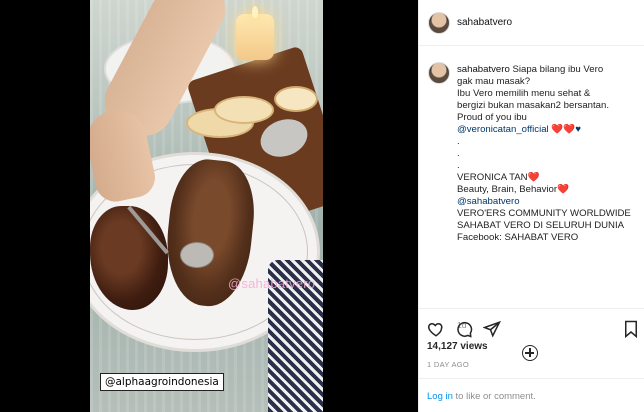 The image size is (644, 412). What do you see at coordinates (549, 202) in the screenshot?
I see `caption-mention-link: @sahabatvero` at bounding box center [549, 202].